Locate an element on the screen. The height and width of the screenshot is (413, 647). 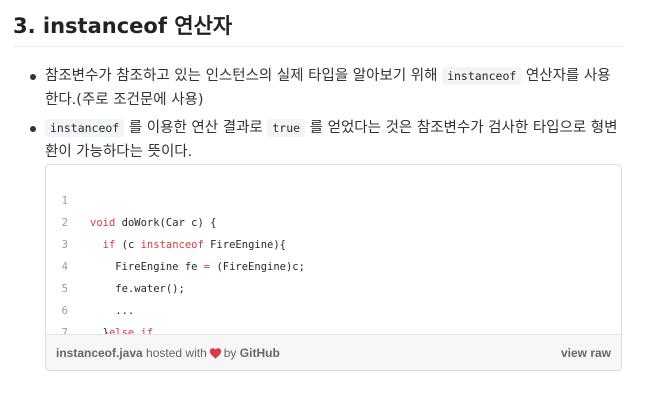
code-line: 4 fe.water(); is located at coordinates (333, 264).